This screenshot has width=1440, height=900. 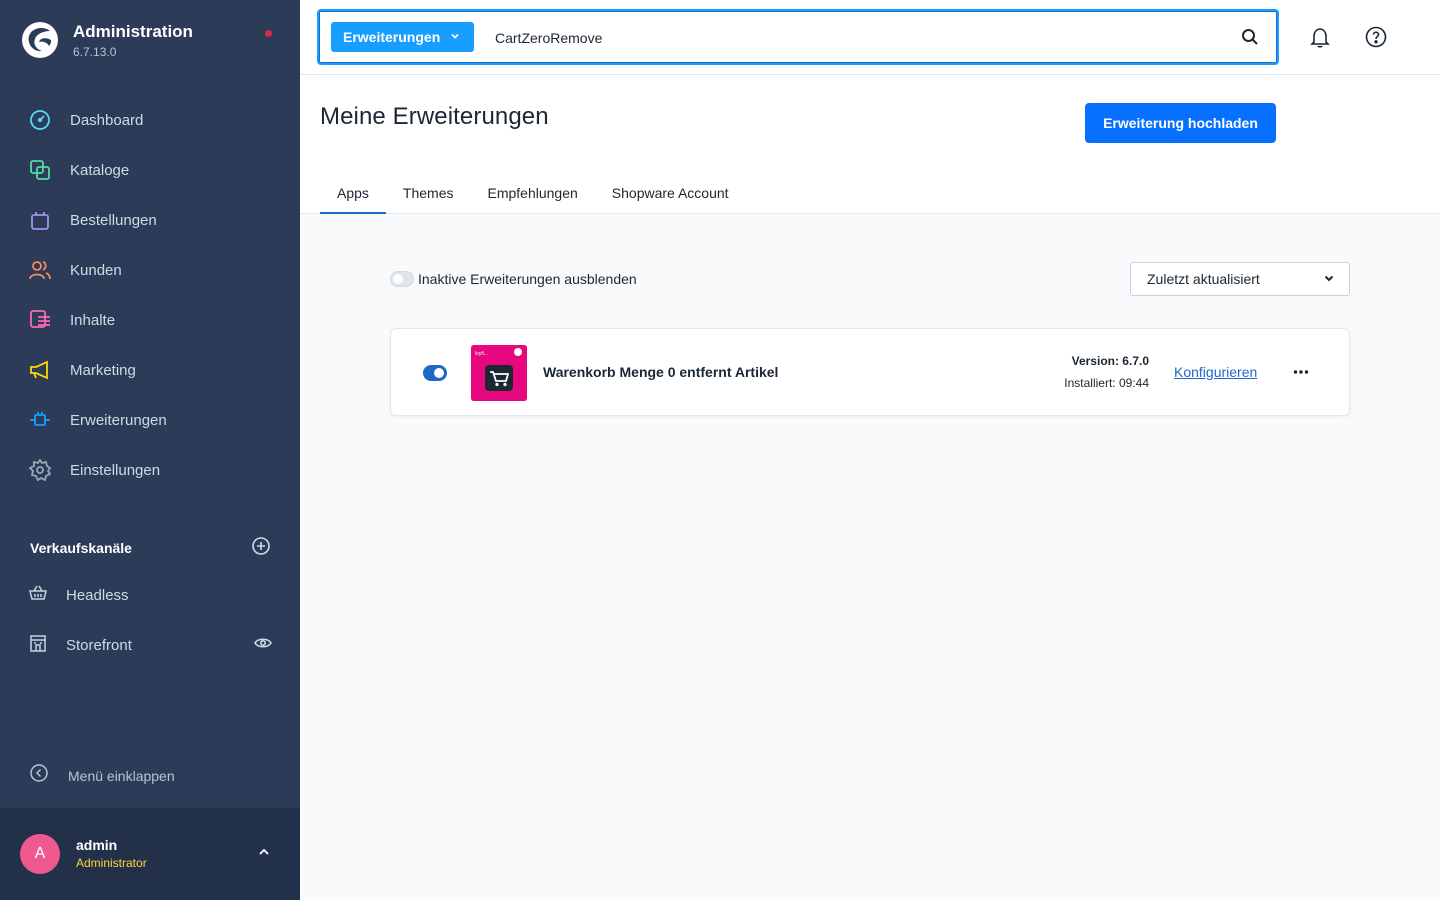 What do you see at coordinates (1180, 123) in the screenshot?
I see `upload-extension-button: Erweiterung hochladen` at bounding box center [1180, 123].